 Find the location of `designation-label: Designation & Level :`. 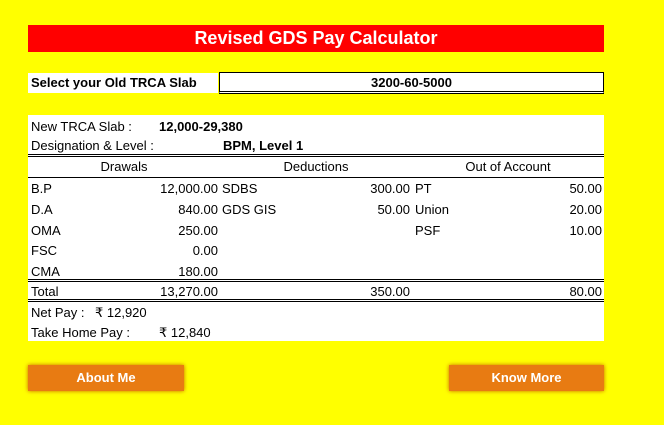

designation-label: Designation & Level : is located at coordinates (92, 145).